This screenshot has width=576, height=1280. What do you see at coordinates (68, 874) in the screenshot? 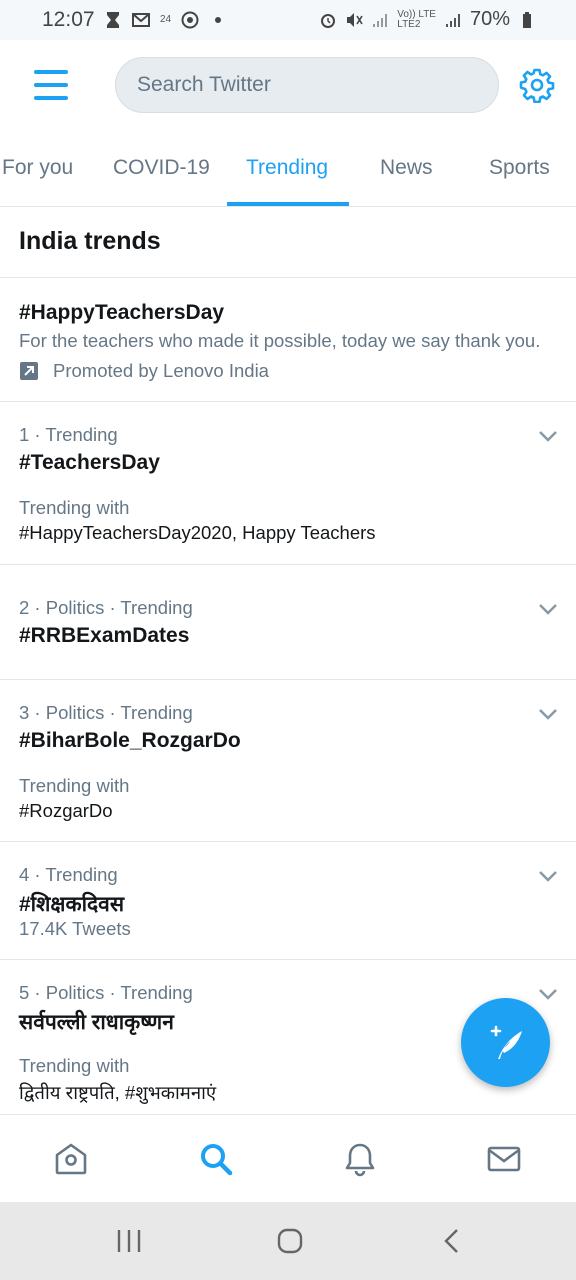
I see `trend-meta: 4 · Trending` at bounding box center [68, 874].